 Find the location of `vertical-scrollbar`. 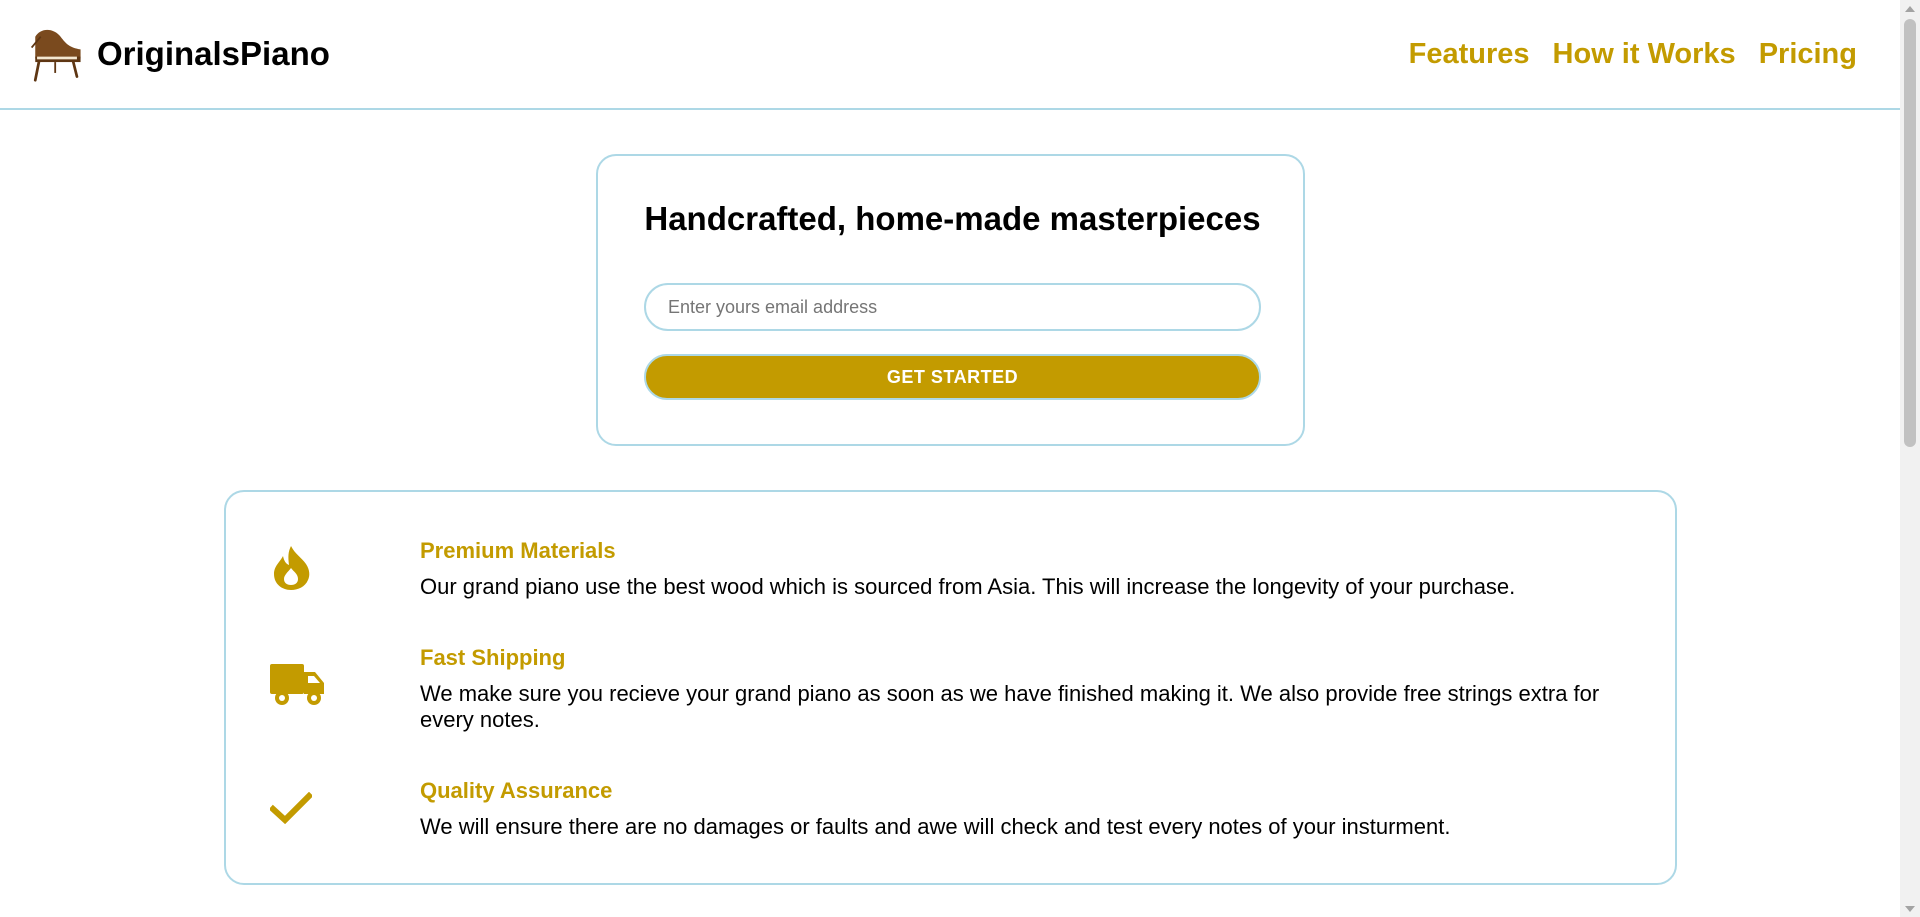

vertical-scrollbar is located at coordinates (1910, 458).